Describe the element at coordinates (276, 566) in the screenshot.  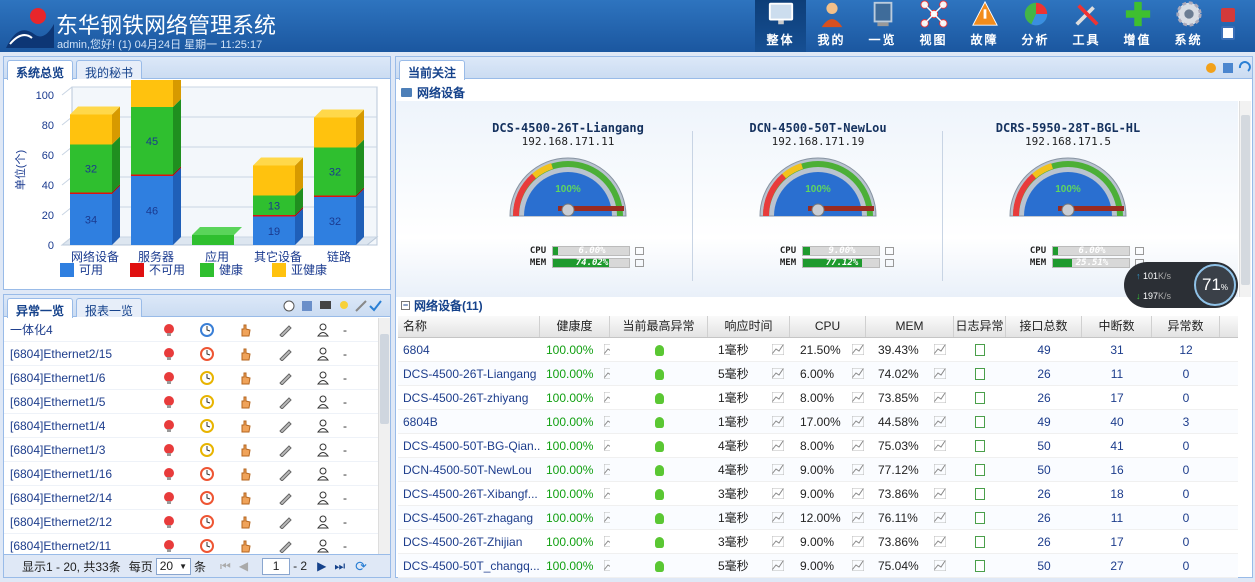
I see `page-input: 1` at that location.